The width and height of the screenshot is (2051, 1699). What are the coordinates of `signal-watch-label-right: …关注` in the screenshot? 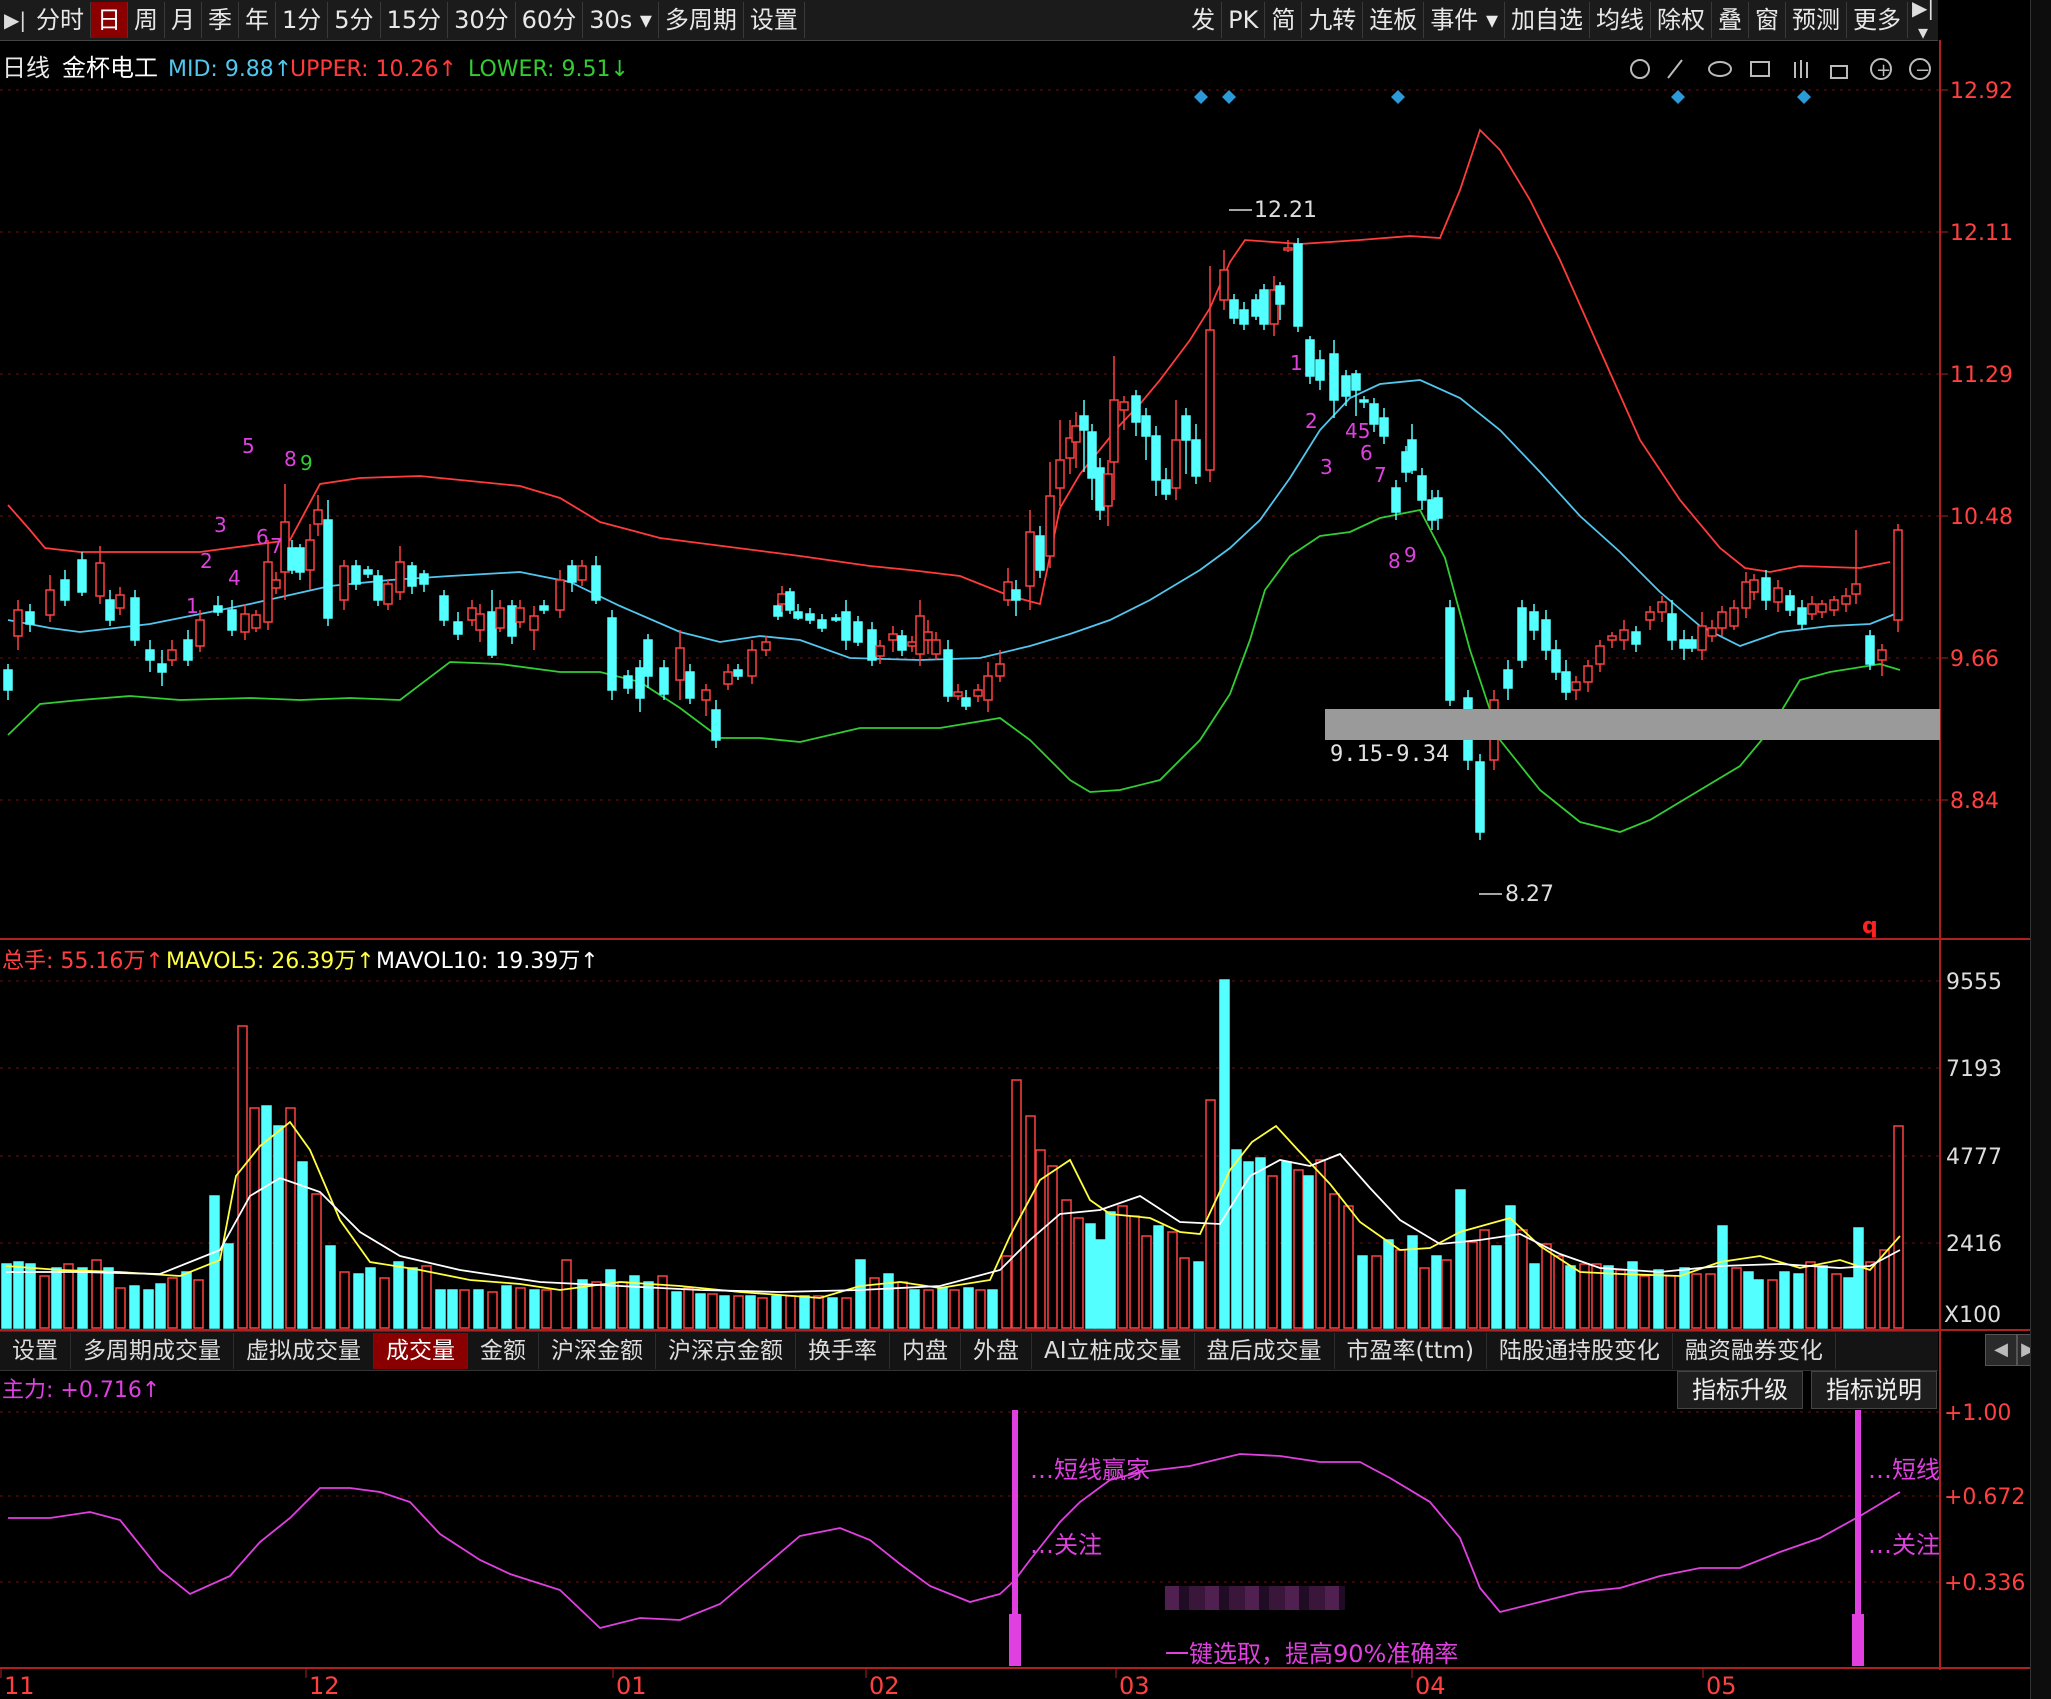 It's located at (1904, 1545).